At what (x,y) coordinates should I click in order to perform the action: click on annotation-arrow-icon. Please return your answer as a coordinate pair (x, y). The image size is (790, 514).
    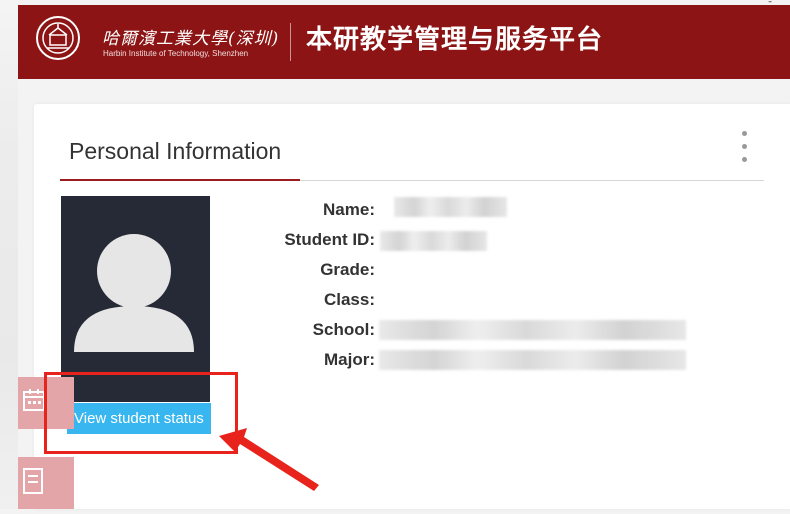
    Looking at the image, I should click on (269, 459).